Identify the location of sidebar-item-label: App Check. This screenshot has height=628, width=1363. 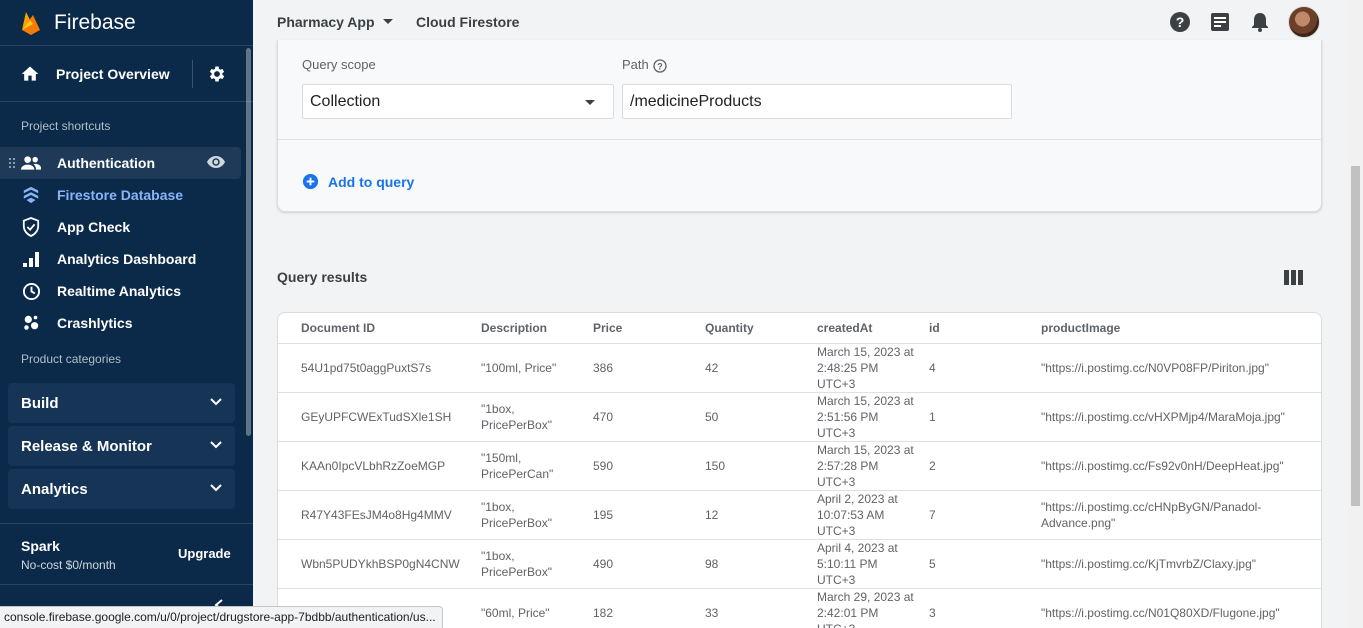
(94, 227).